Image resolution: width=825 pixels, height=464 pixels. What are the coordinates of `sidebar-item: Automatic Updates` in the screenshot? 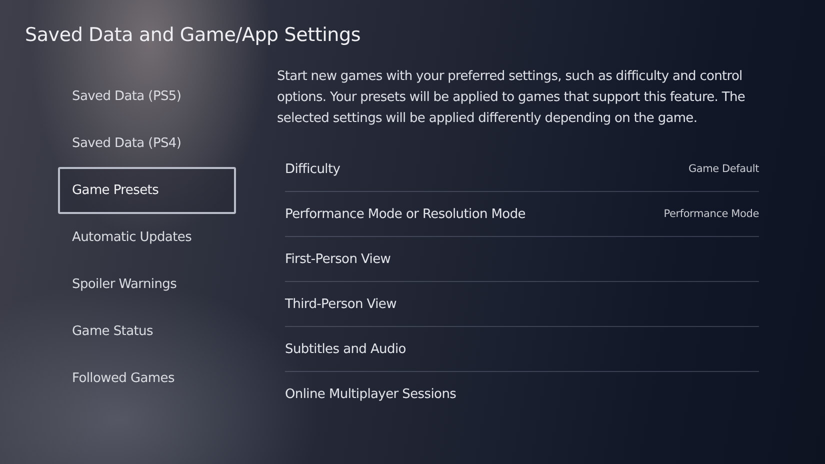 It's located at (147, 237).